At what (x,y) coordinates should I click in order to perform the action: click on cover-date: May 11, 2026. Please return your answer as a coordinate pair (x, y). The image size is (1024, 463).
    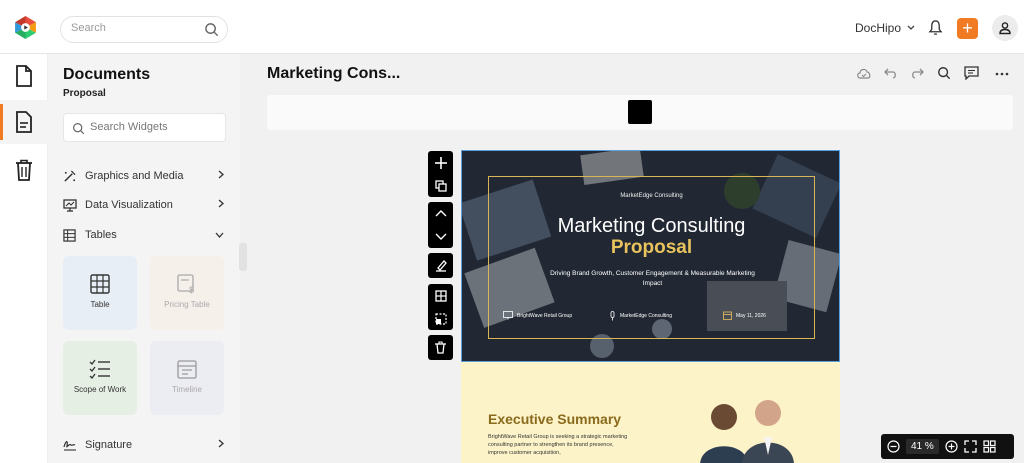
    Looking at the image, I should click on (744, 315).